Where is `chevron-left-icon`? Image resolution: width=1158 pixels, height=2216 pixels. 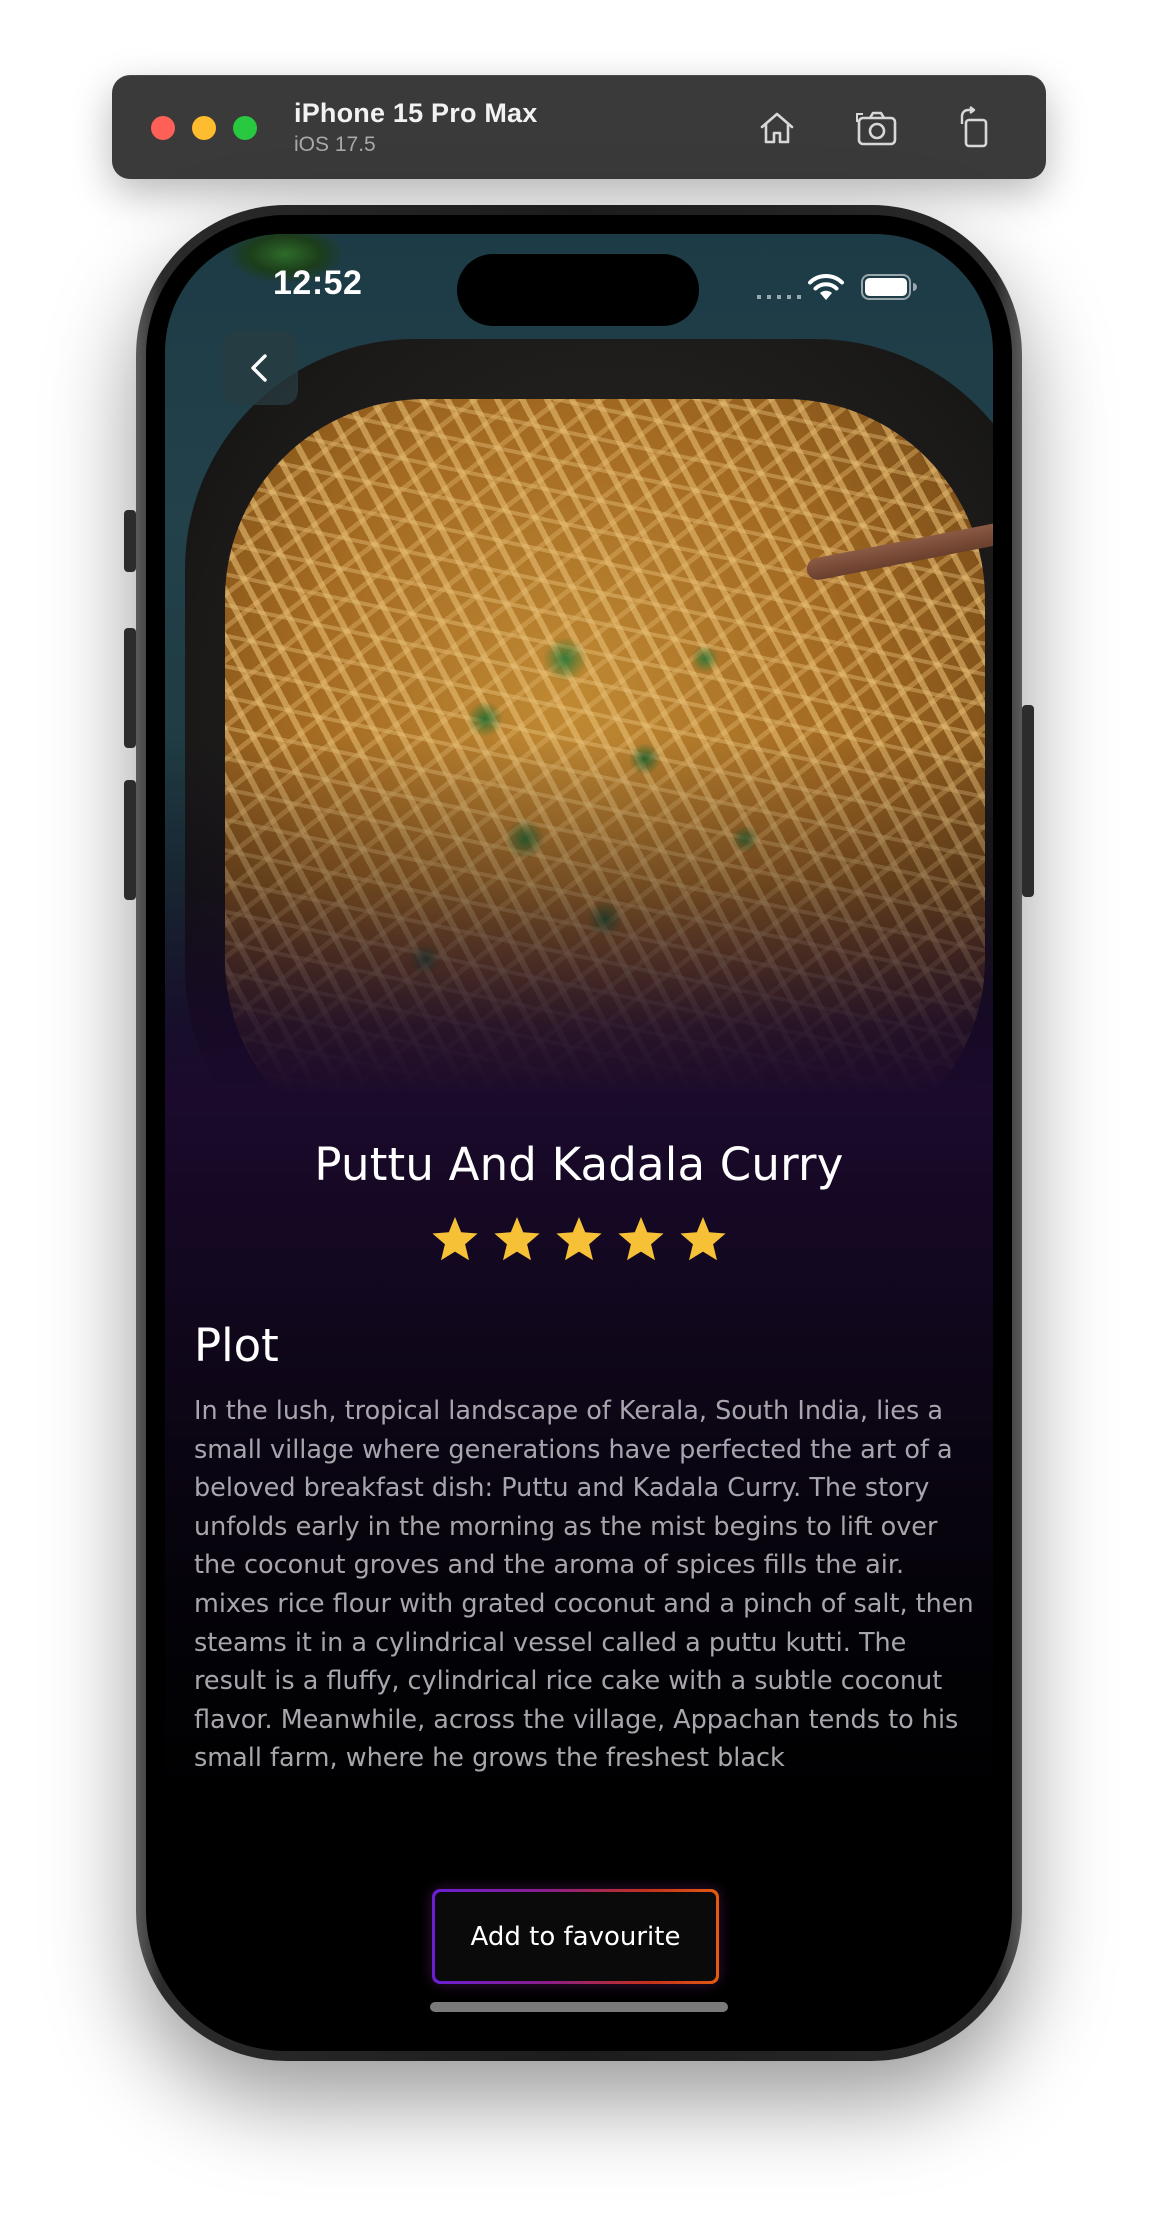 chevron-left-icon is located at coordinates (259, 368).